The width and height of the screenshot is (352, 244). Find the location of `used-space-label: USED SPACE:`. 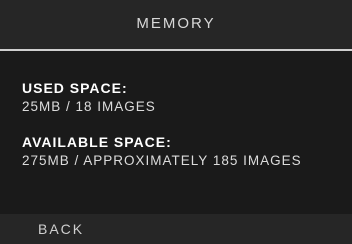

used-space-label: USED SPACE: is located at coordinates (75, 88).